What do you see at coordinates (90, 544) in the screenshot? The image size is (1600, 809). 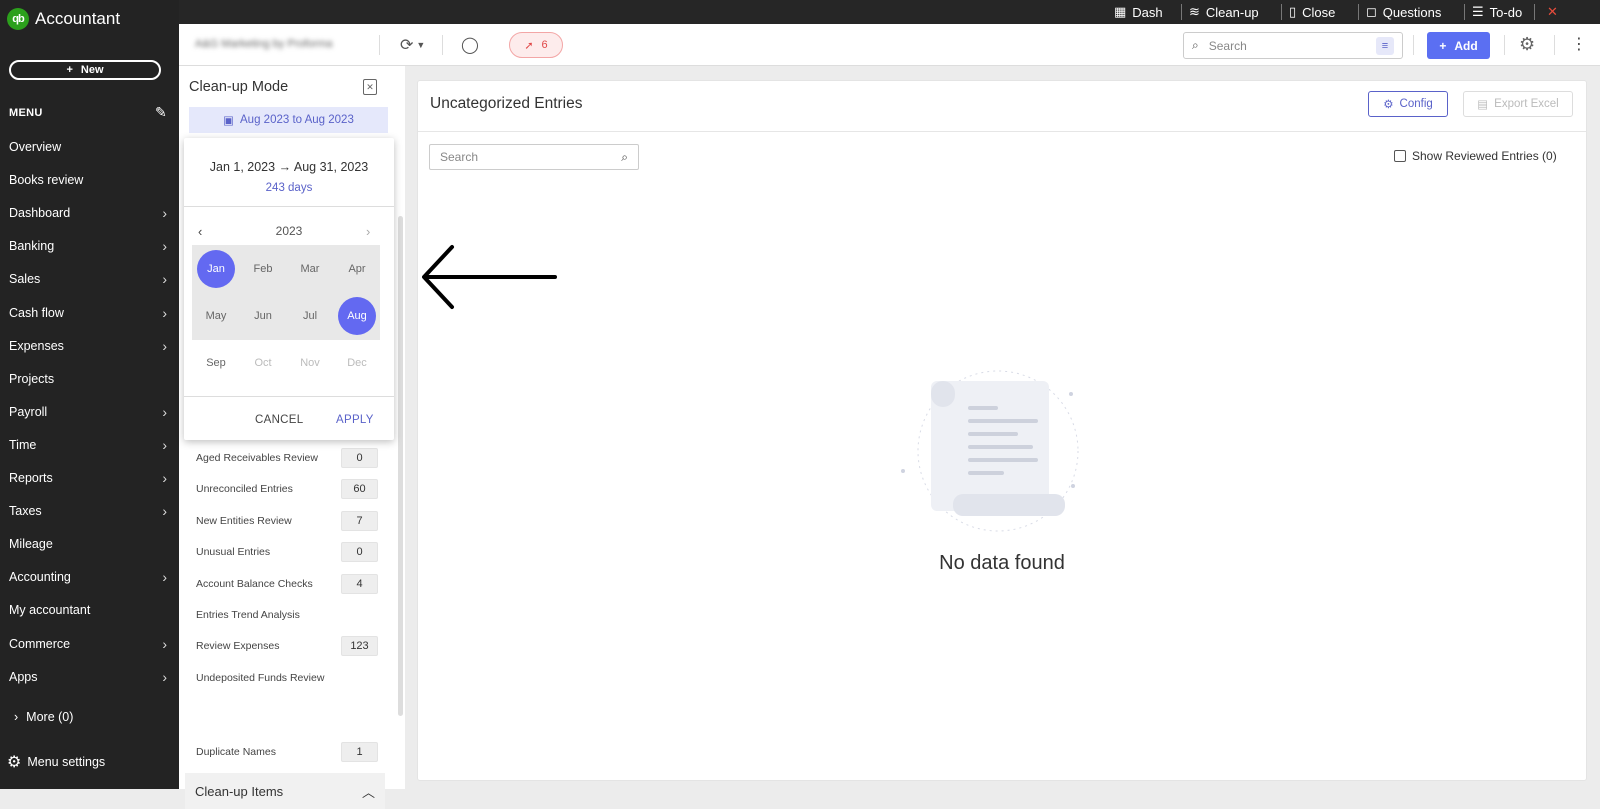 I see `sidebar-item-mileage: Mileage` at bounding box center [90, 544].